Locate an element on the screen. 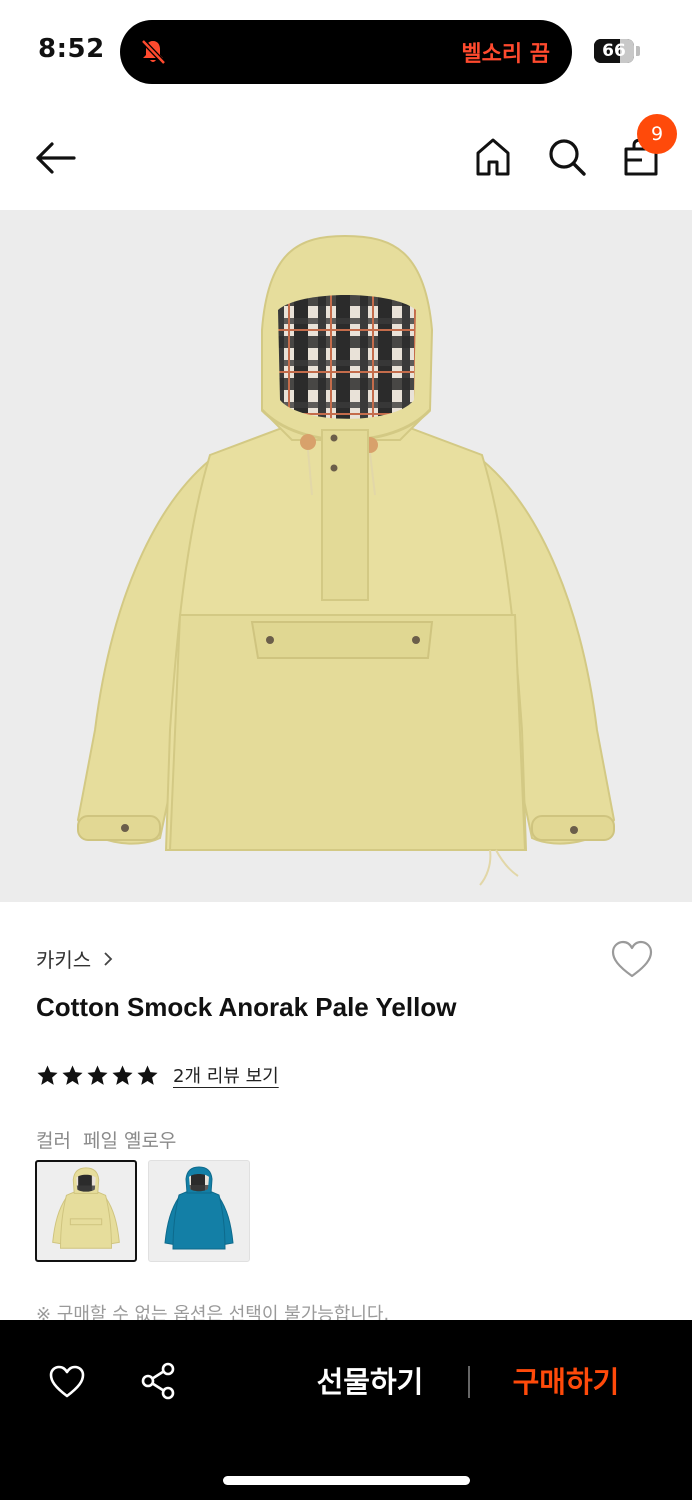  chevron-right-icon is located at coordinates (108, 958).